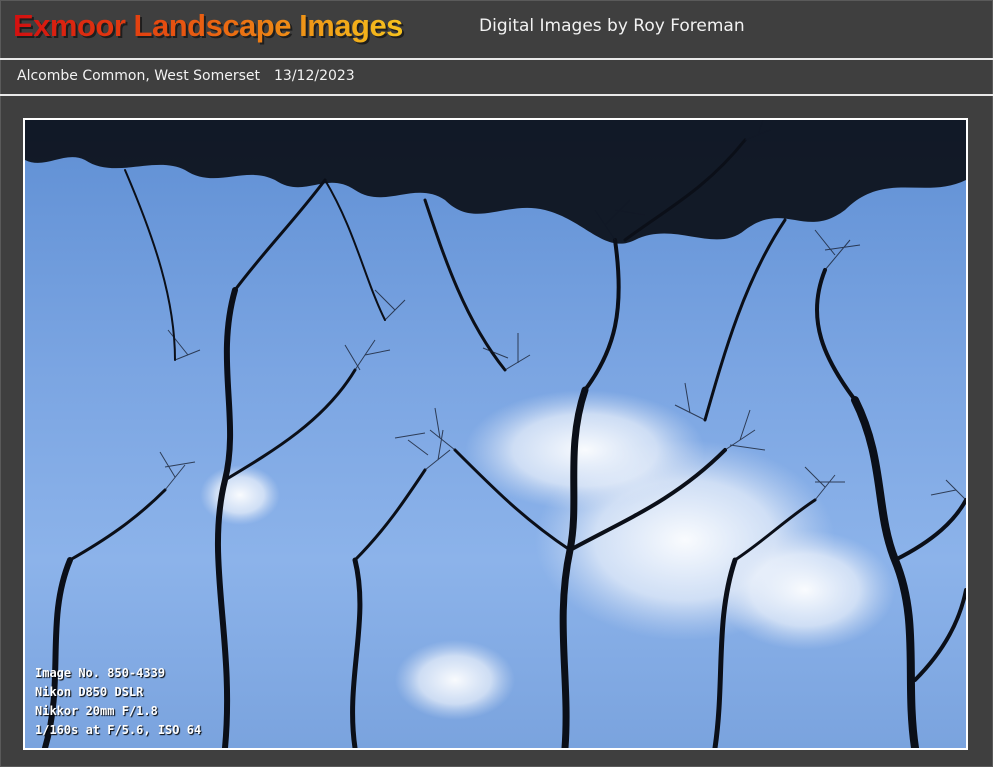 The height and width of the screenshot is (767, 993). What do you see at coordinates (118, 730) in the screenshot?
I see `exif-exposure: 1/160s at F/5.6, ISO 64` at bounding box center [118, 730].